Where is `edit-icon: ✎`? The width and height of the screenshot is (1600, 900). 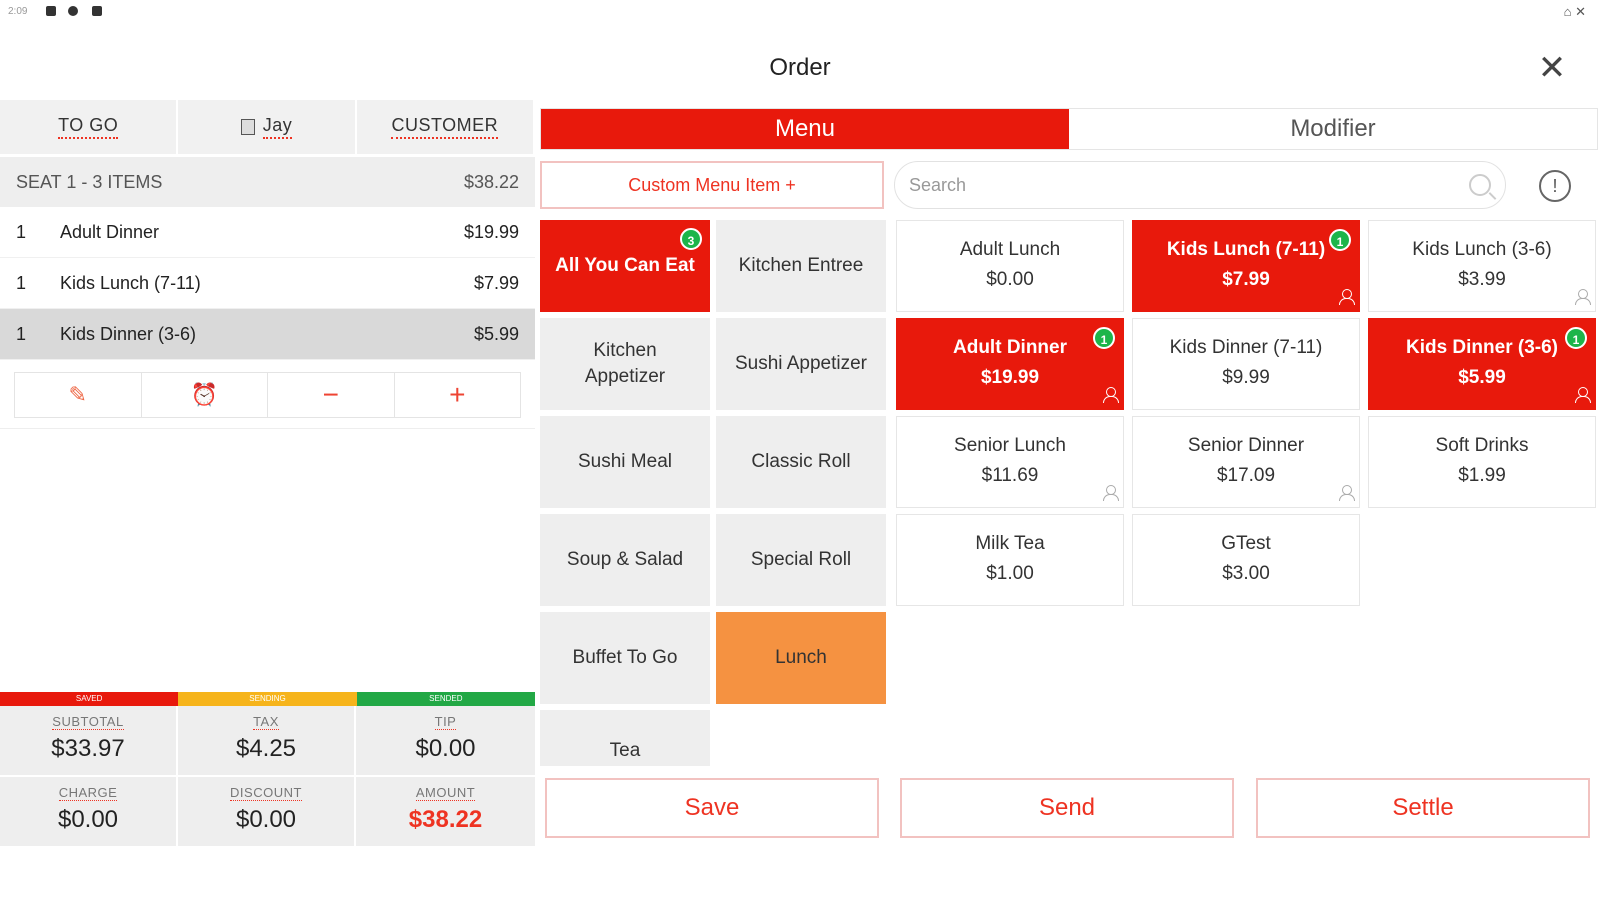 edit-icon: ✎ is located at coordinates (78, 395).